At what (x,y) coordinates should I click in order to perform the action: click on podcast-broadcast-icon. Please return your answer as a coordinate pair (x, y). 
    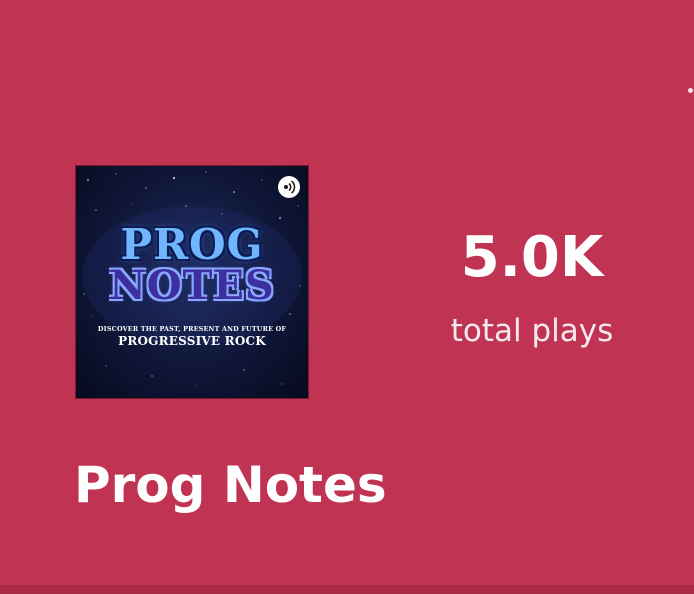
    Looking at the image, I should click on (289, 187).